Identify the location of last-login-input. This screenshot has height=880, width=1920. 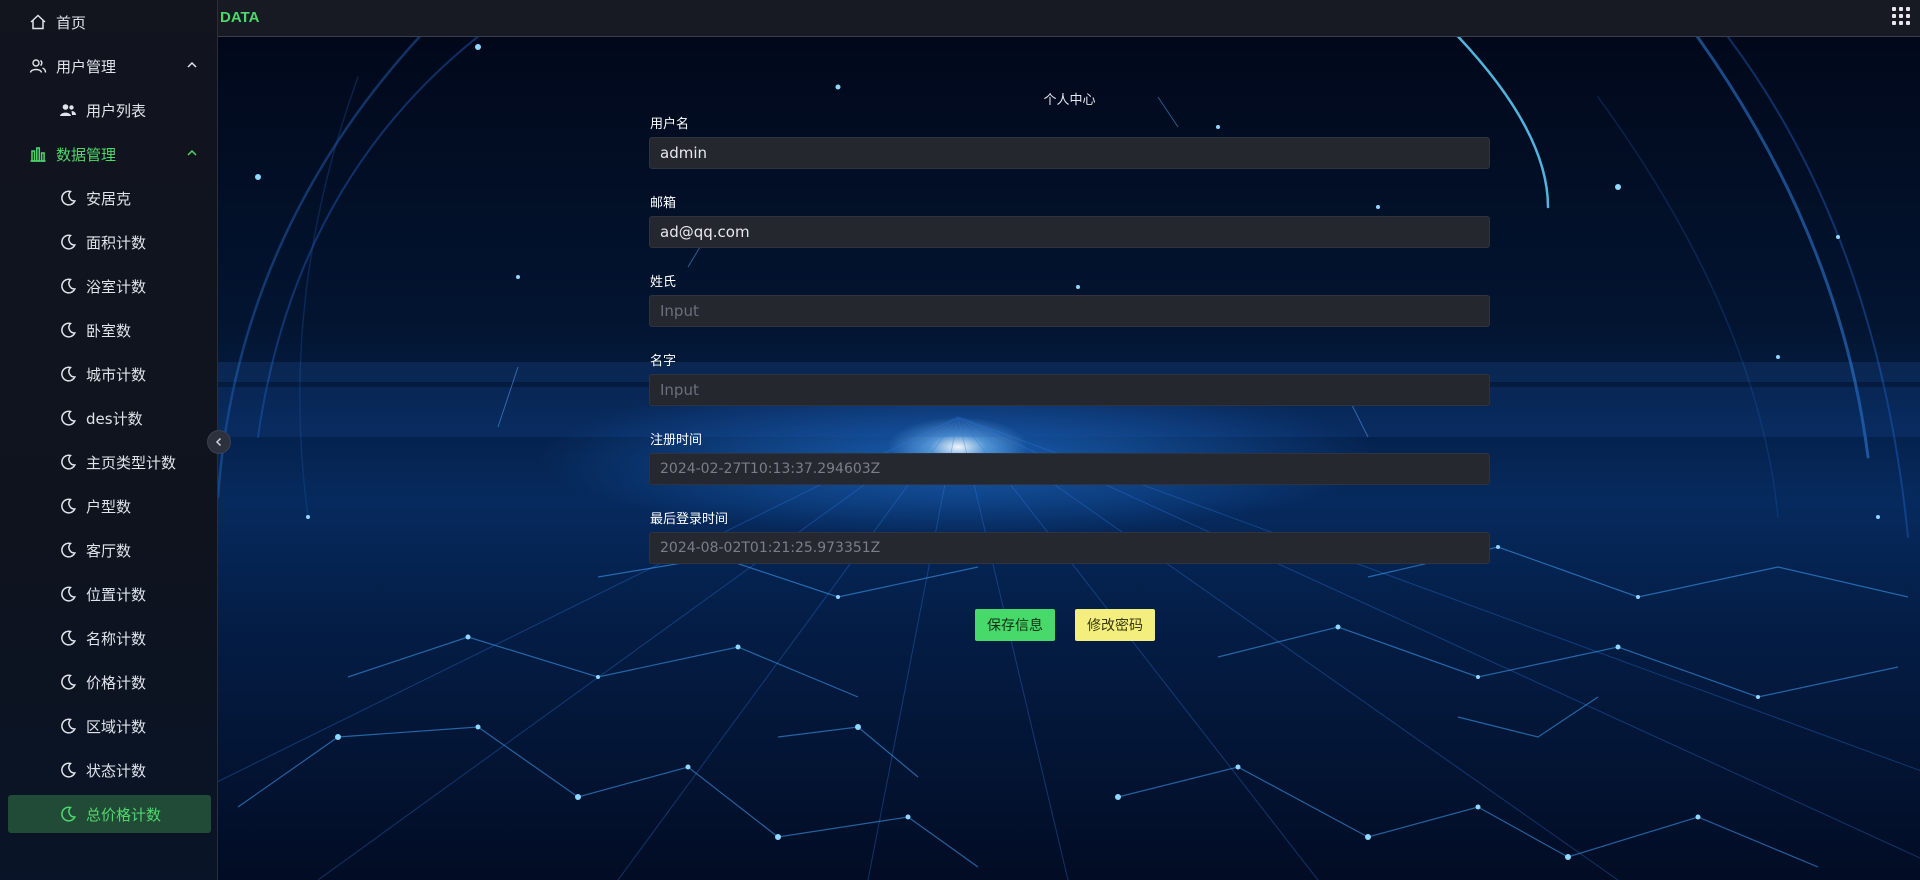
(1069, 548).